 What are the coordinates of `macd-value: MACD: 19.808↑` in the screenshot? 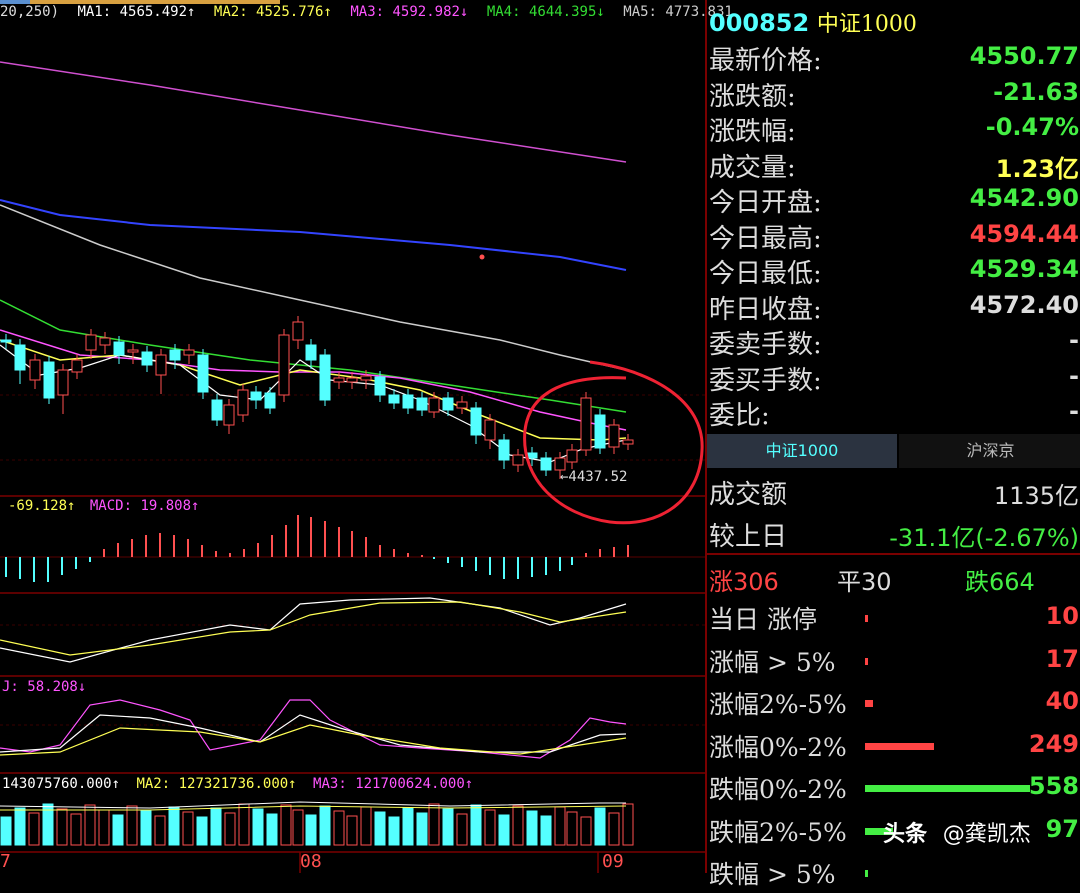 It's located at (144, 506).